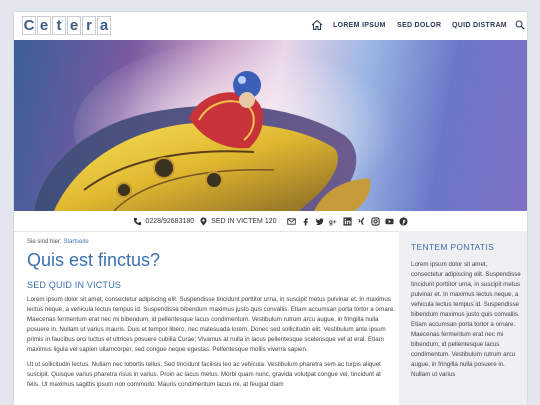 The width and height of the screenshot is (540, 405). I want to click on breadcrumb: Sie sind hier: Startseite, so click(211, 242).